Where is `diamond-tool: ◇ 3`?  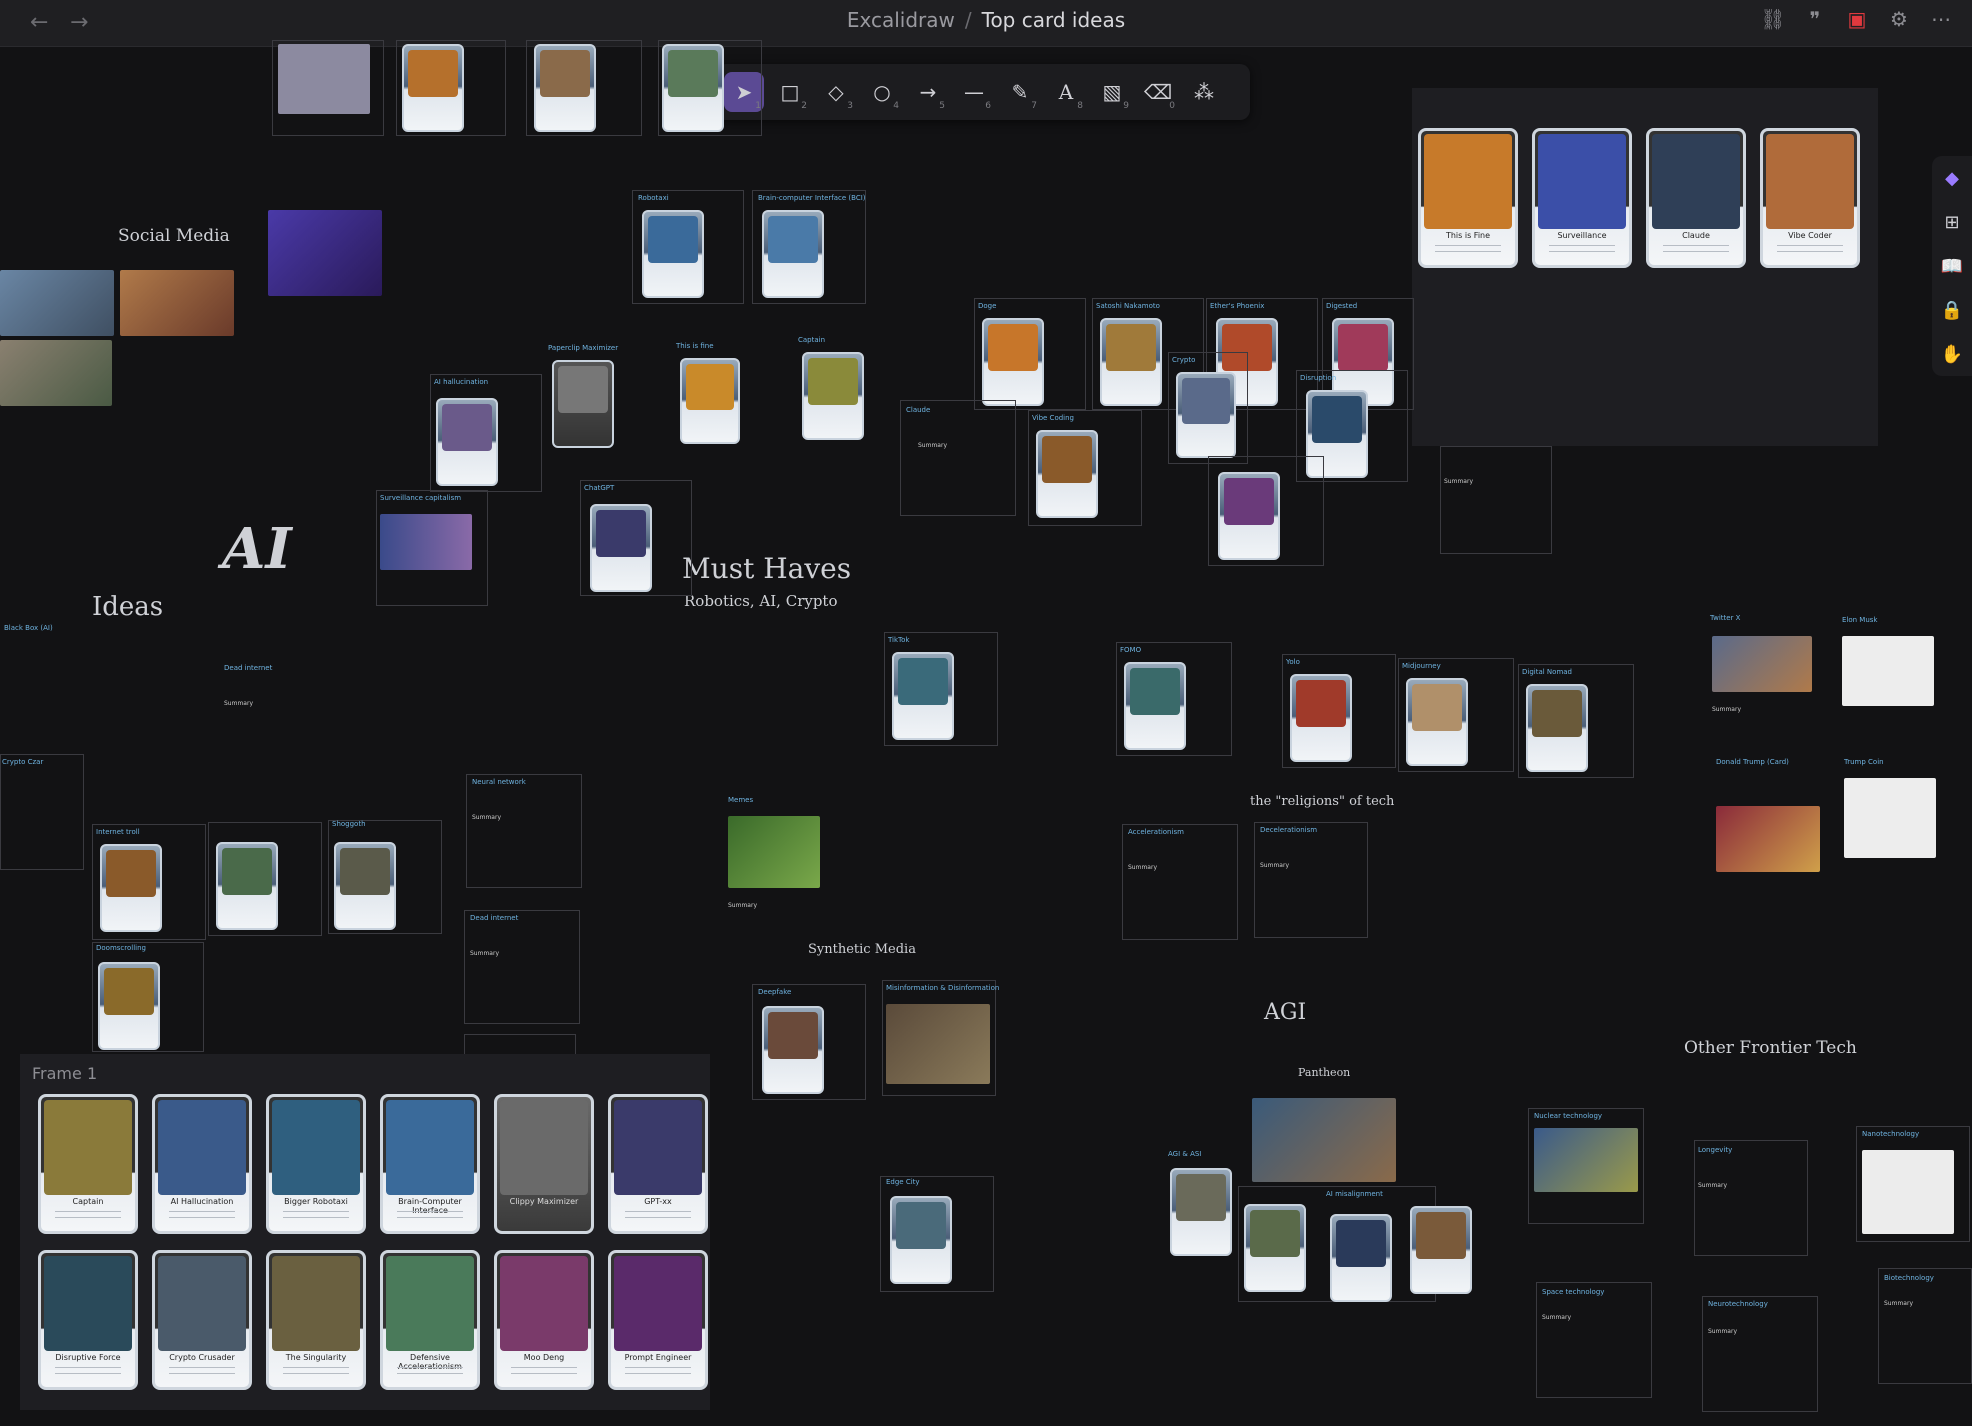 diamond-tool: ◇ 3 is located at coordinates (836, 92).